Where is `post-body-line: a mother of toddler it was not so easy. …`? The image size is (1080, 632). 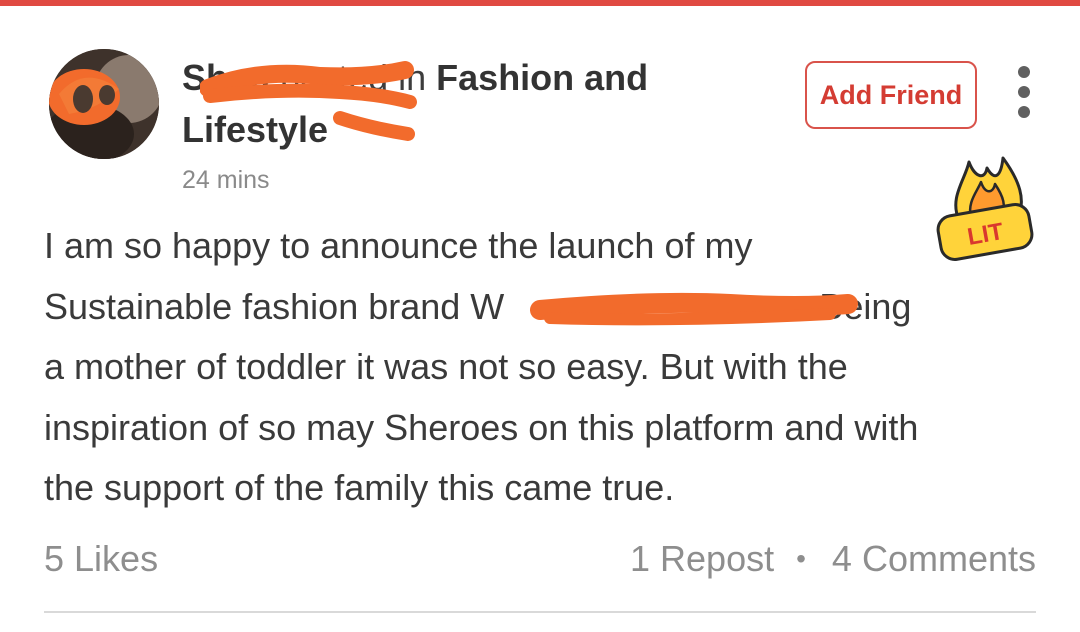
post-body-line: a mother of toddler it was not so easy. … is located at coordinates (446, 366).